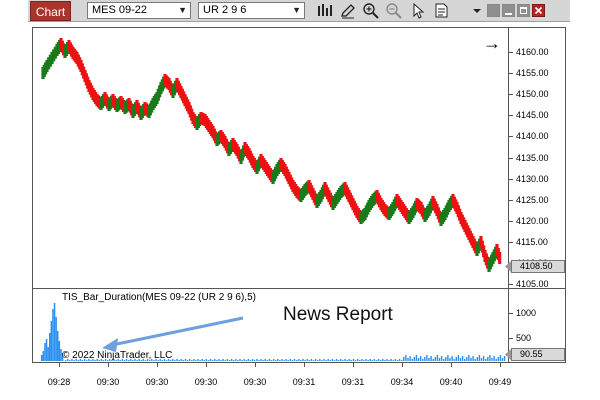 This screenshot has width=600, height=400. What do you see at coordinates (108, 382) in the screenshot?
I see `time-tick-label: 09:30` at bounding box center [108, 382].